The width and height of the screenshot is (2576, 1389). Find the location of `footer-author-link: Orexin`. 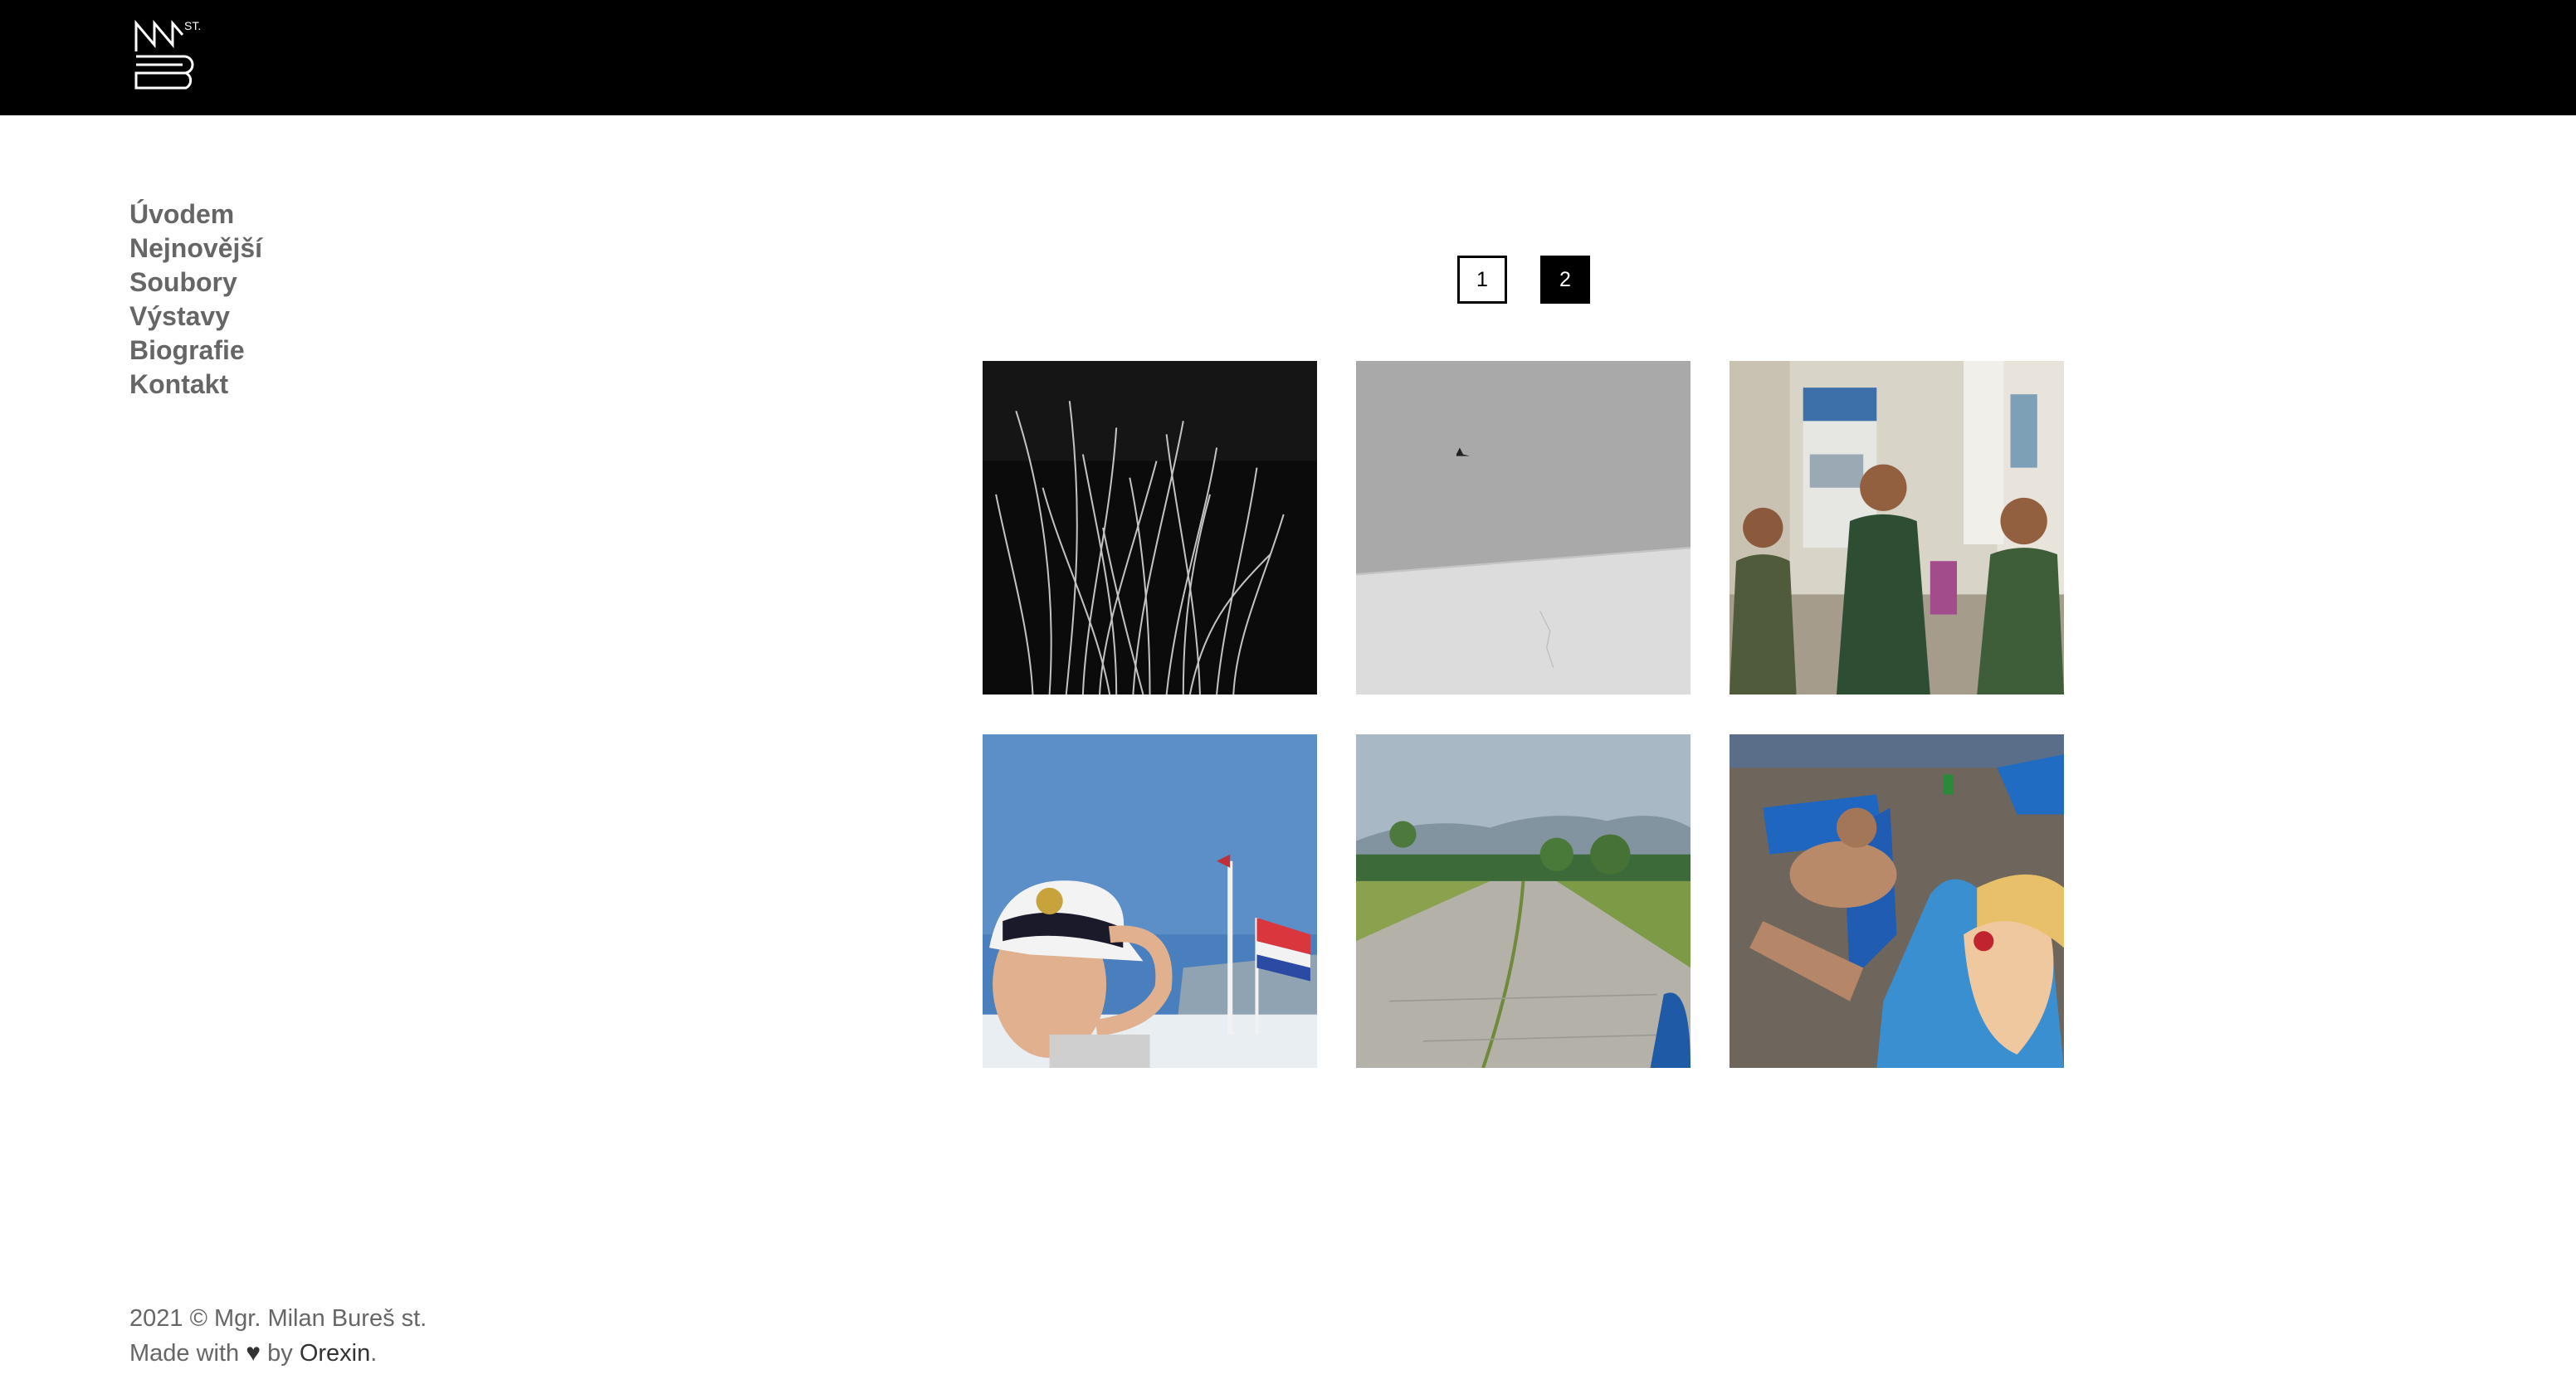

footer-author-link: Orexin is located at coordinates (335, 1353).